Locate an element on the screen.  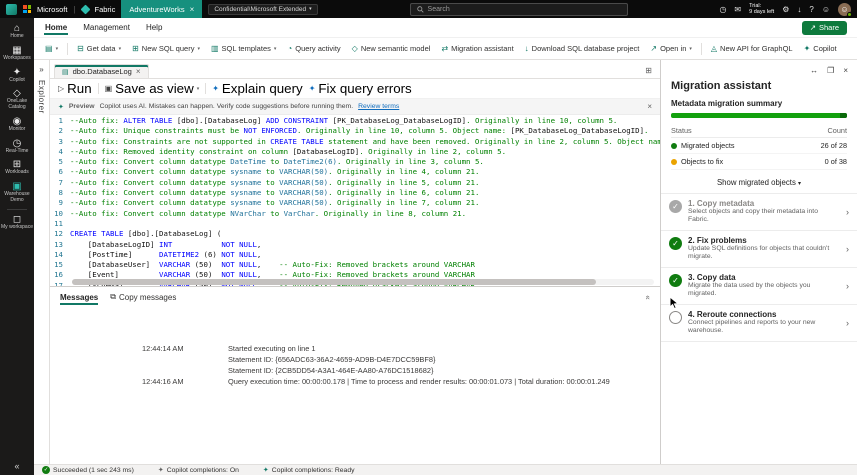
expand-panel-icon: ❐ is located at coordinates (830, 70).